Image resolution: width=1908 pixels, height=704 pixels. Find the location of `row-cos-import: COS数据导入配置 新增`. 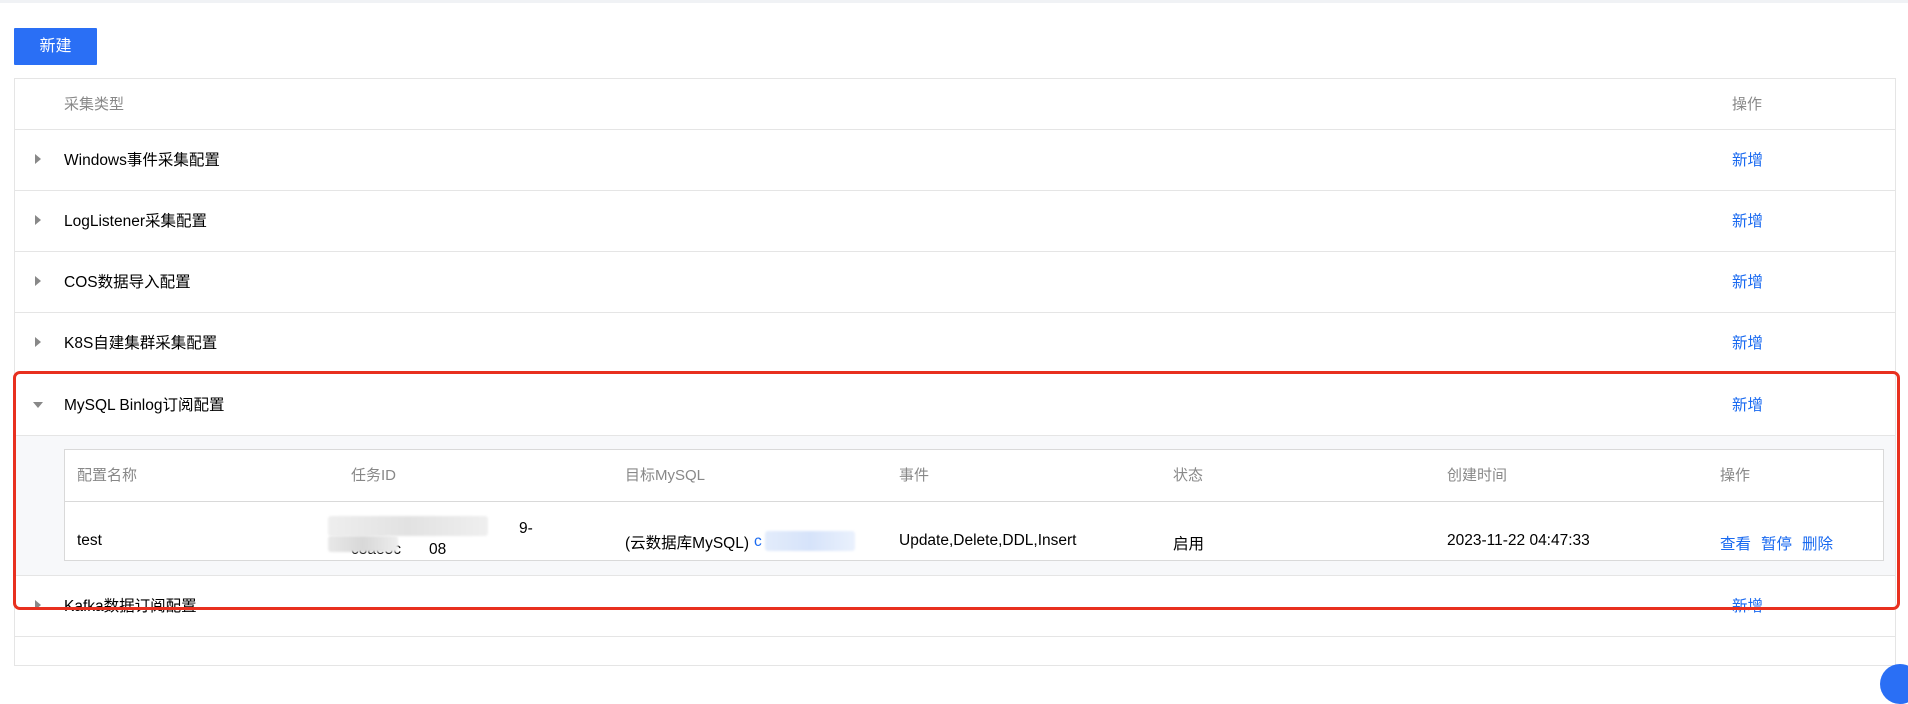

row-cos-import: COS数据导入配置 新增 is located at coordinates (955, 282).